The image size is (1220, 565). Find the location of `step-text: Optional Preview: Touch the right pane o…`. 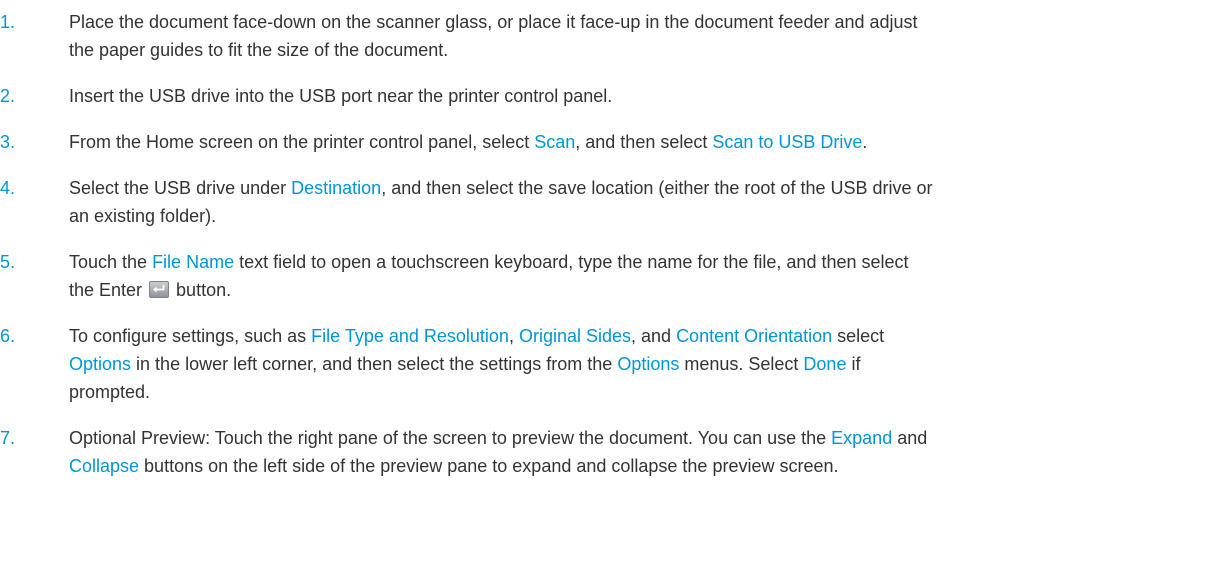

step-text: Optional Preview: Touch the right pane o… is located at coordinates (637, 452).